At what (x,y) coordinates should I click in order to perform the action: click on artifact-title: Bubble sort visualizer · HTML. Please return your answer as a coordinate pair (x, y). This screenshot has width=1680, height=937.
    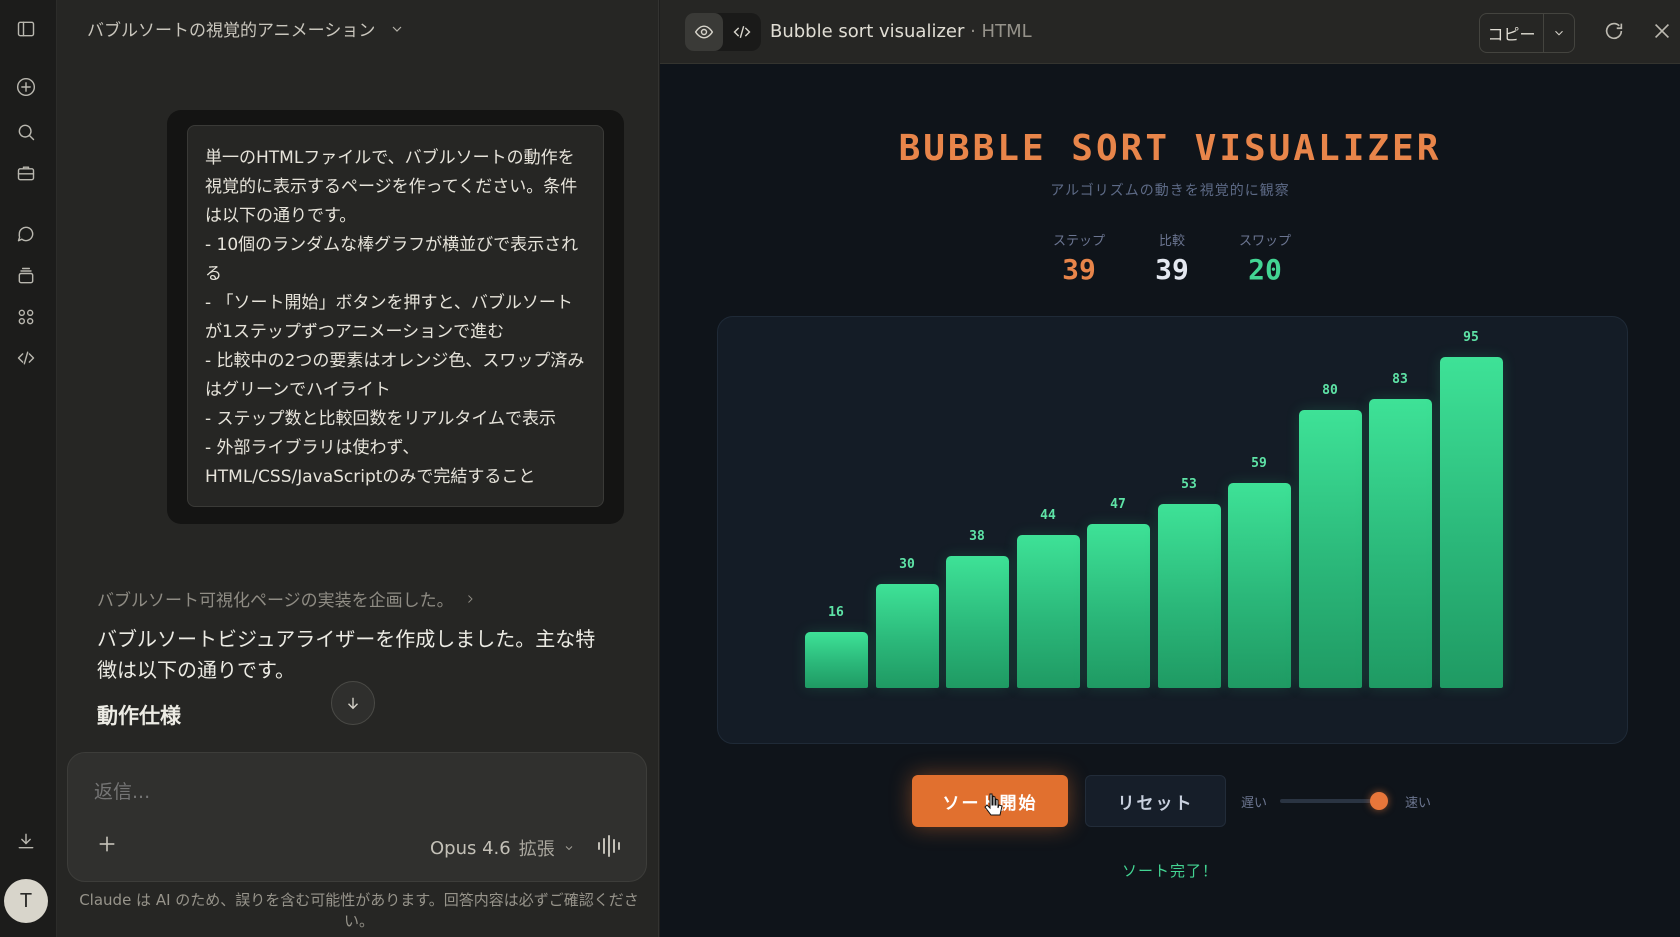
    Looking at the image, I should click on (901, 31).